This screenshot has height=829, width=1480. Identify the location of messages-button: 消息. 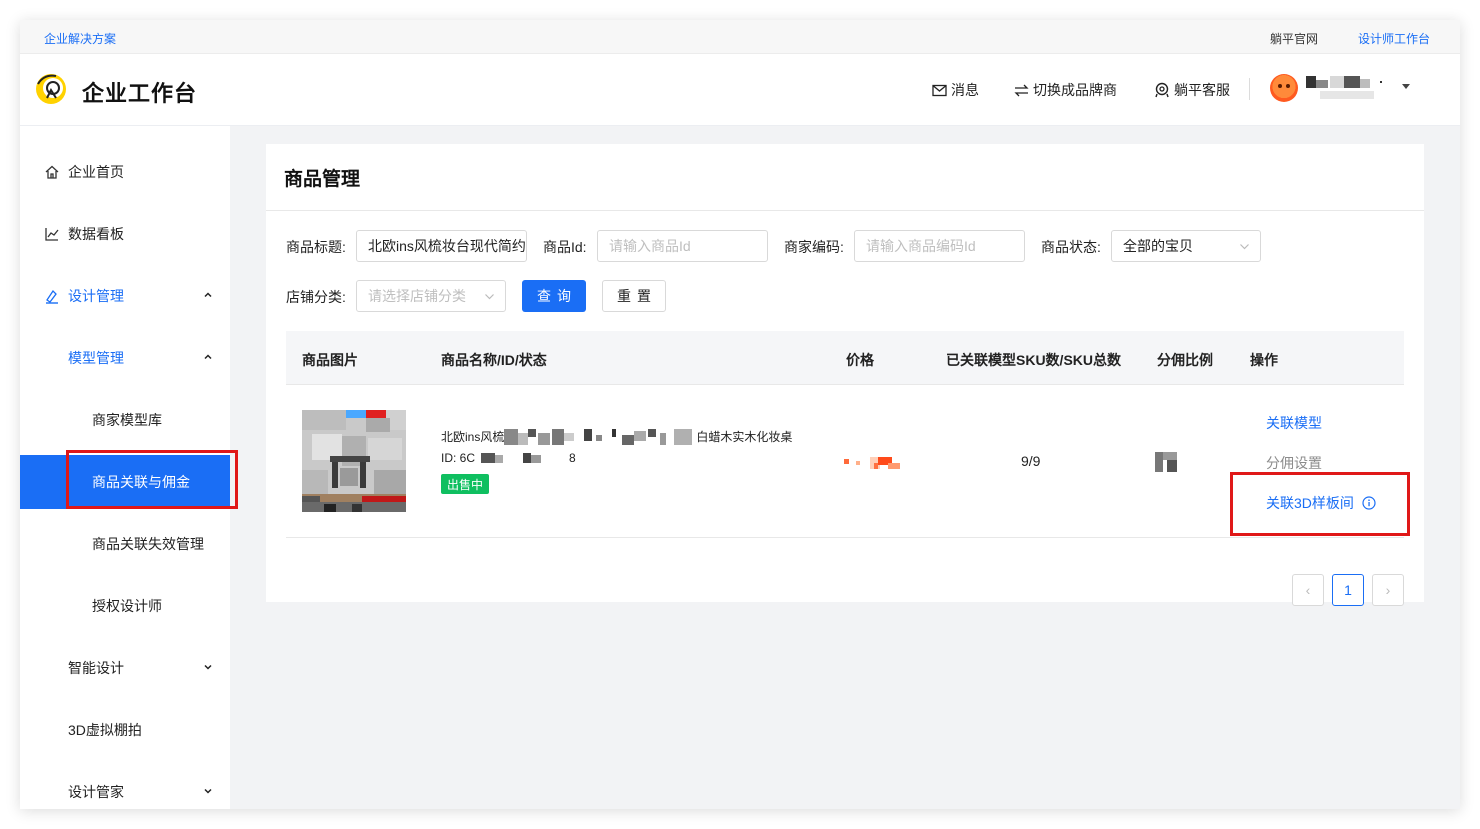
(955, 90).